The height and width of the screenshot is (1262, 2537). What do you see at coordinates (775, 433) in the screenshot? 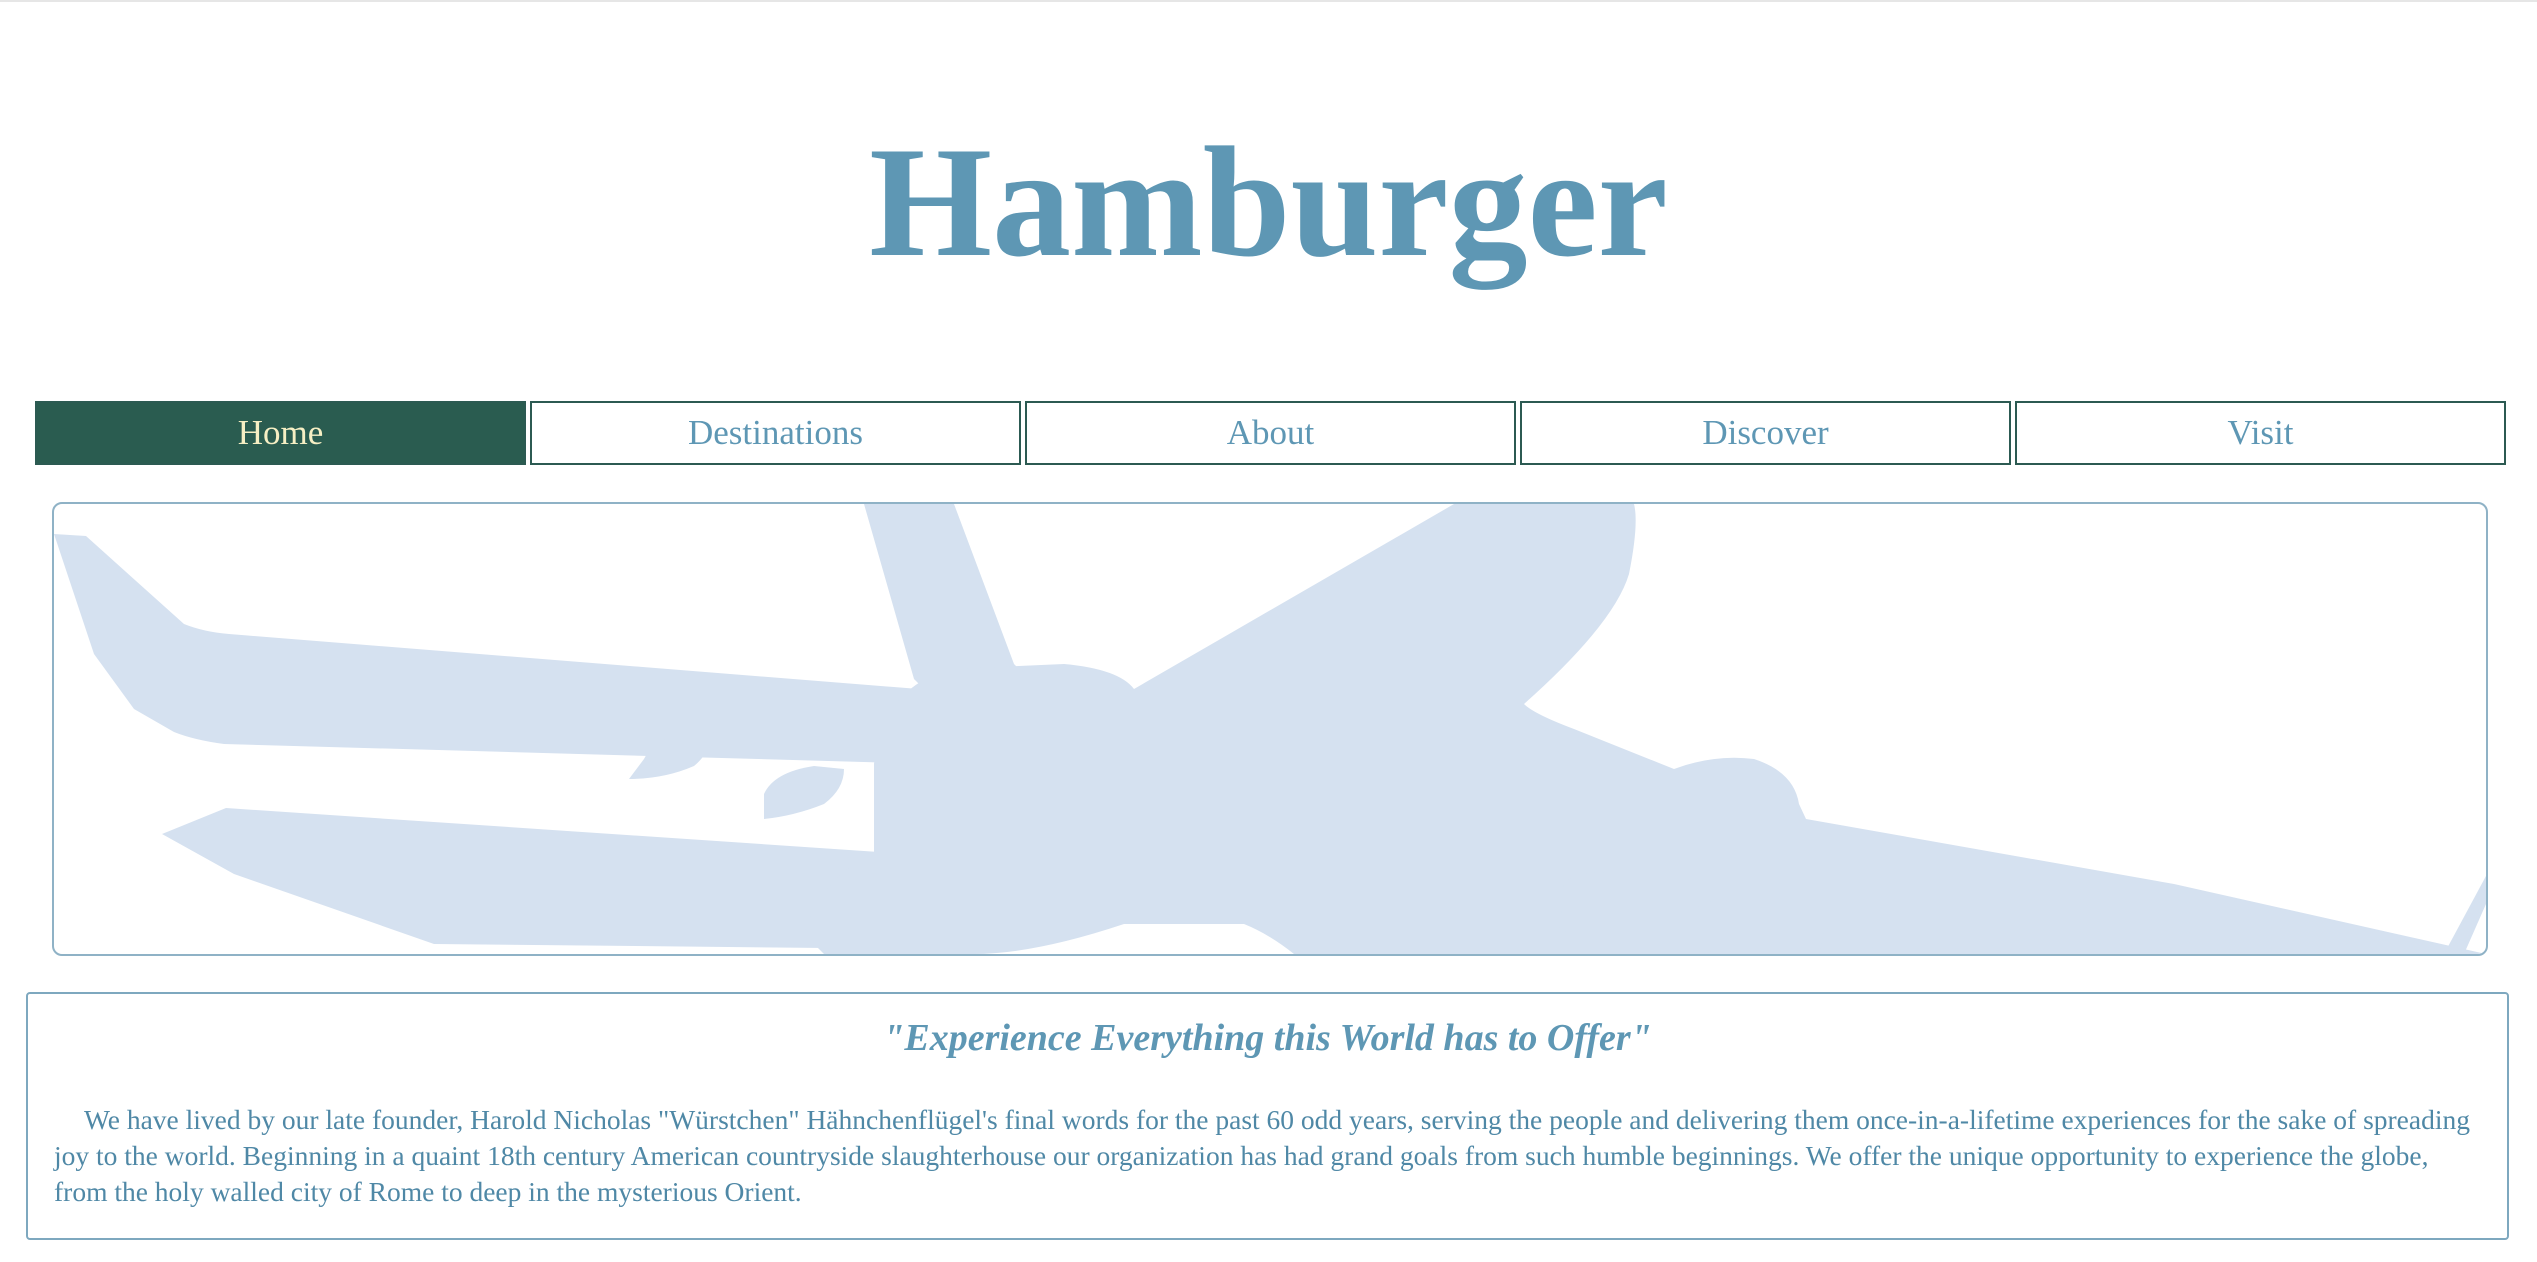
I see `nav-item-destinations: Destinations` at bounding box center [775, 433].